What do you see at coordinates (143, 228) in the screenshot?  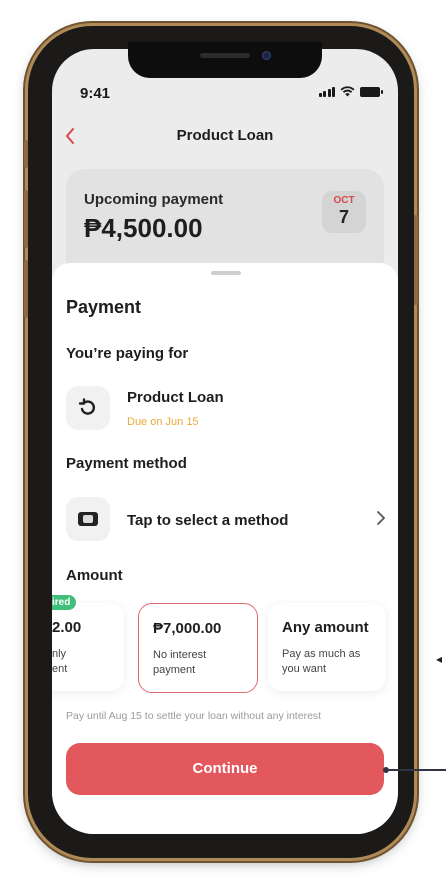 I see `upcoming-payment-amount: ₱4,500.00` at bounding box center [143, 228].